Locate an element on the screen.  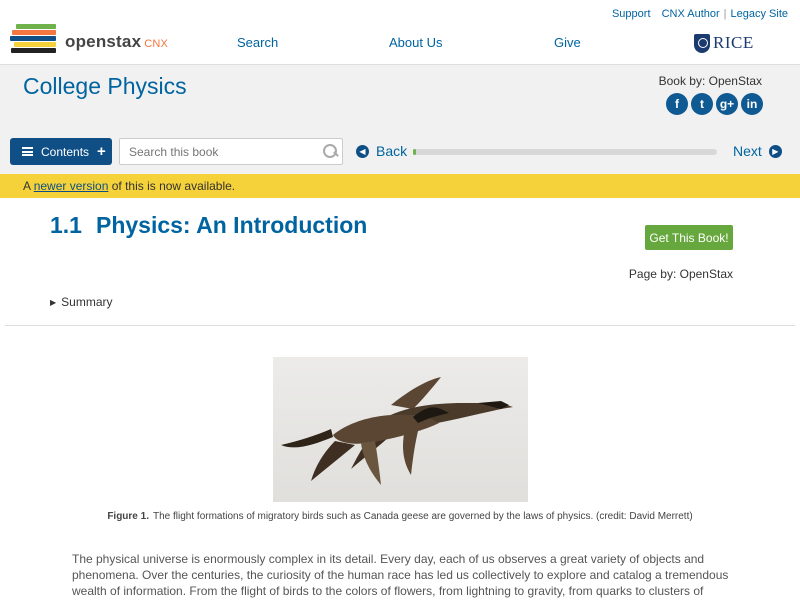
social-share: f t g+ in is located at coordinates (714, 104).